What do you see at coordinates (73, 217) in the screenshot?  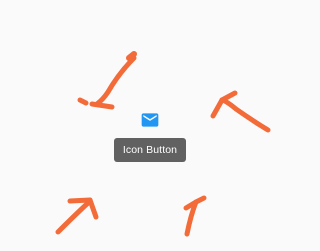 I see `arrow-bottom-left` at bounding box center [73, 217].